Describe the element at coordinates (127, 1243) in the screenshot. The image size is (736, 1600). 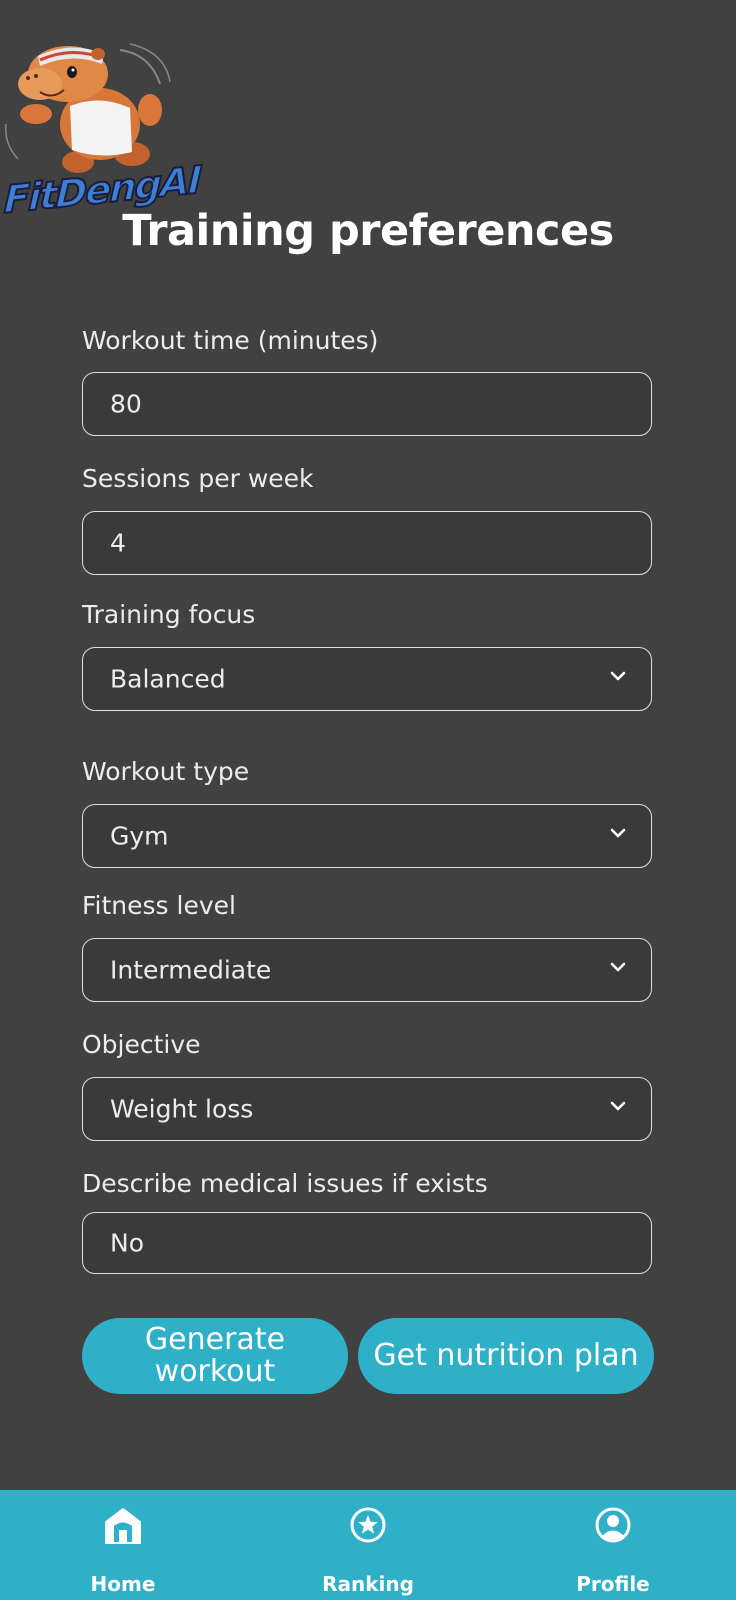
I see `medical-issues-value: No` at that location.